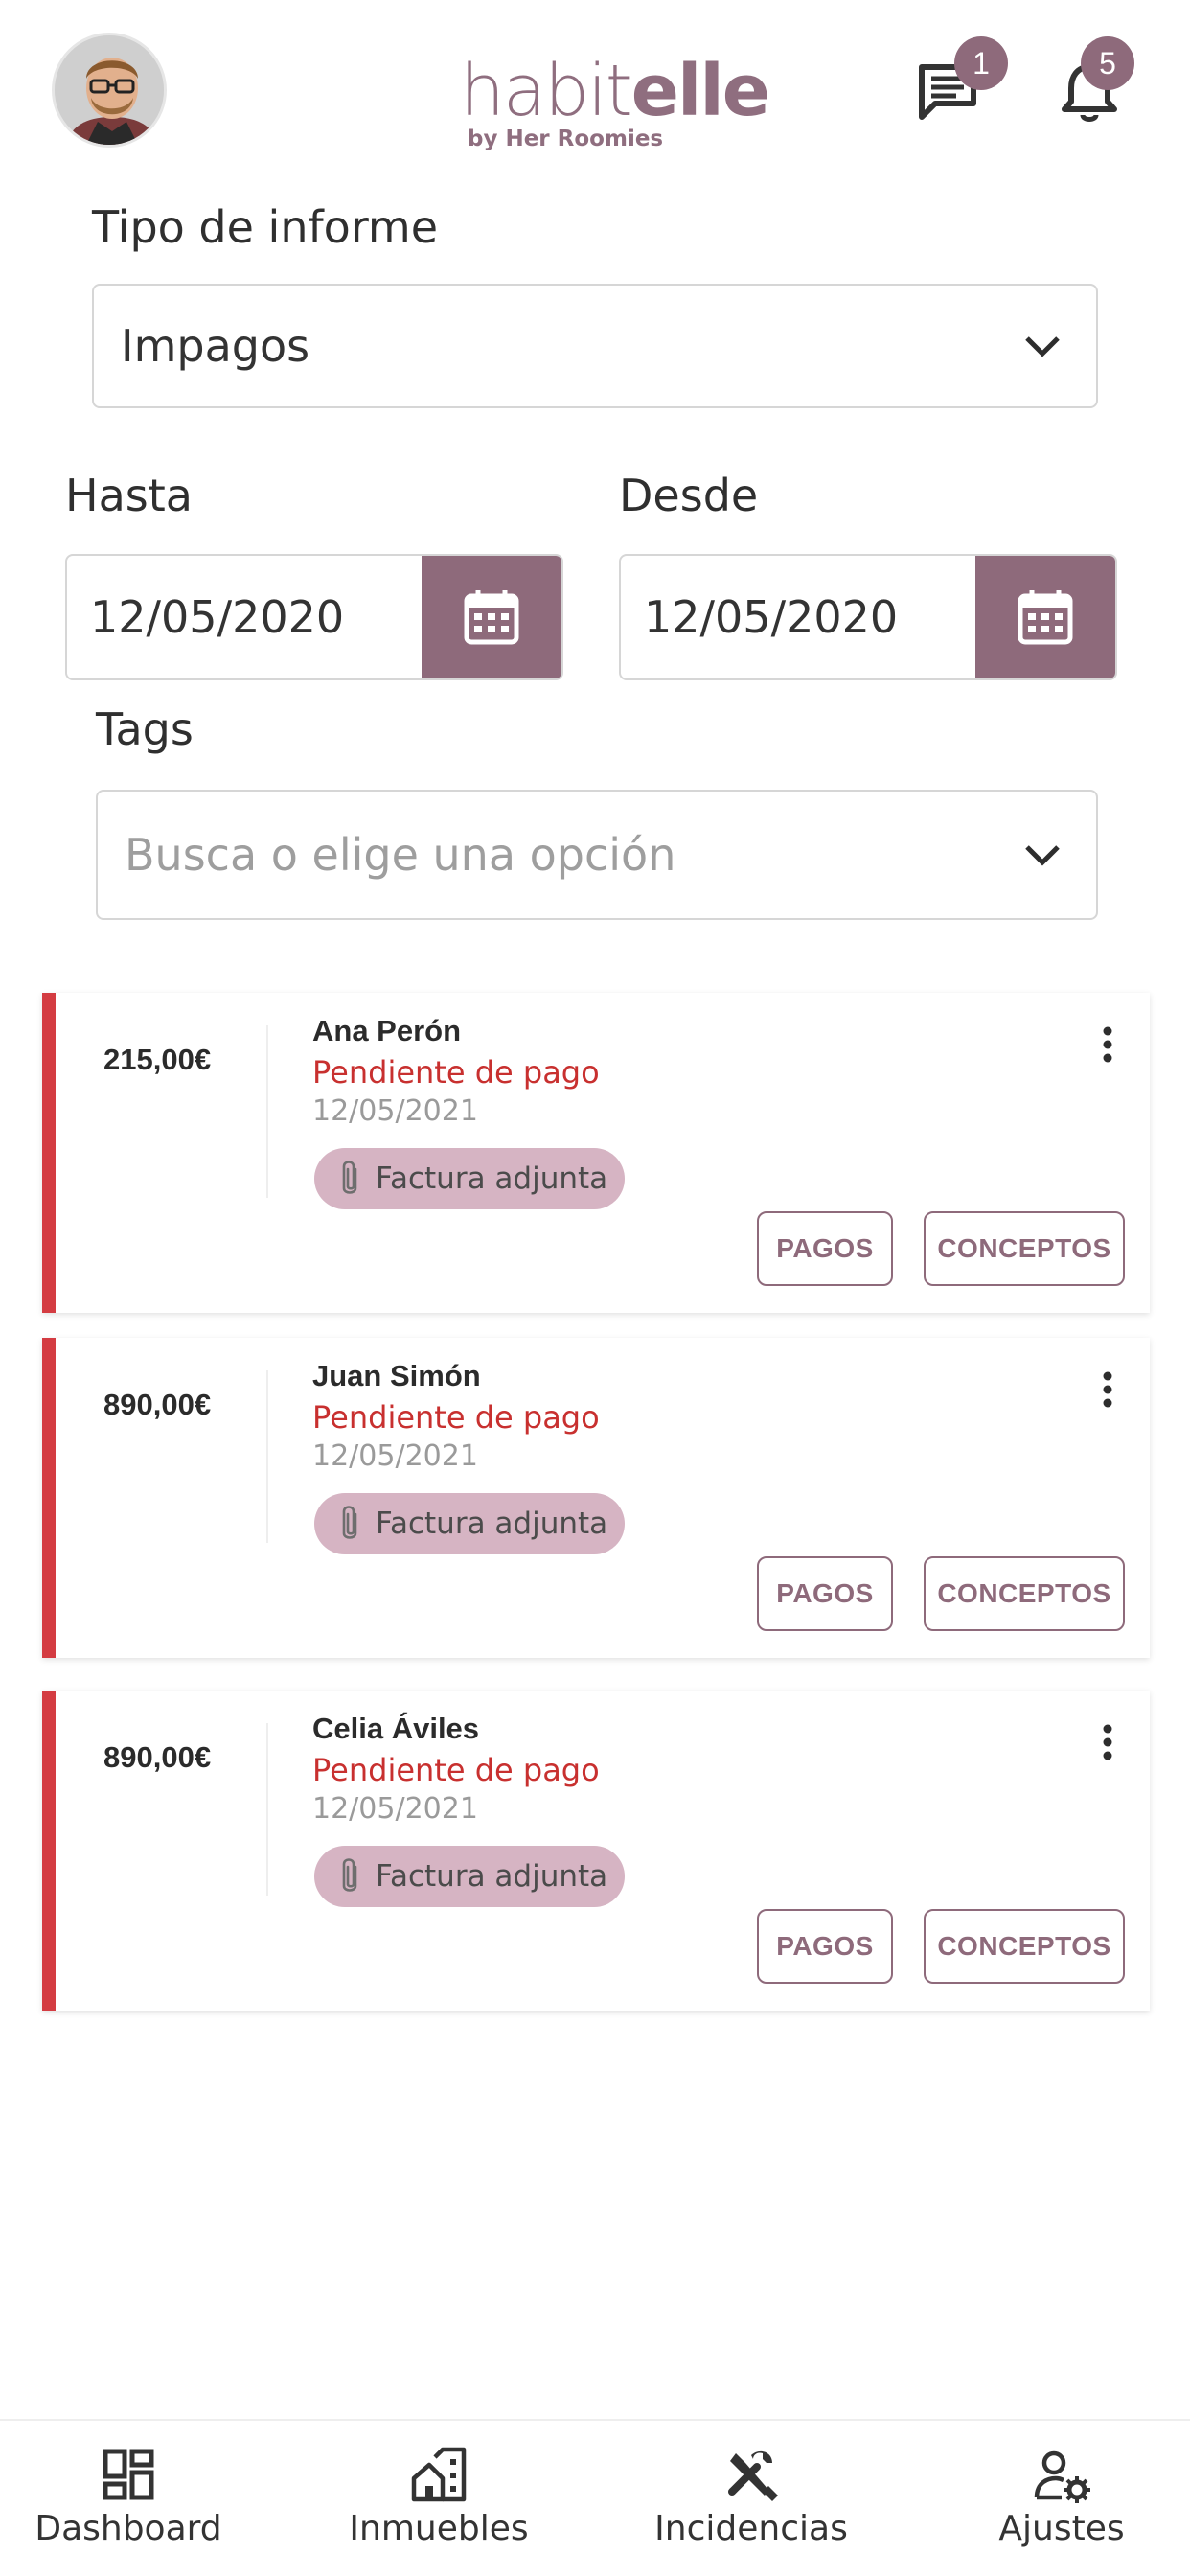 The height and width of the screenshot is (2576, 1190). Describe the element at coordinates (1062, 2528) in the screenshot. I see `nav-settings-label: Ajustes` at that location.